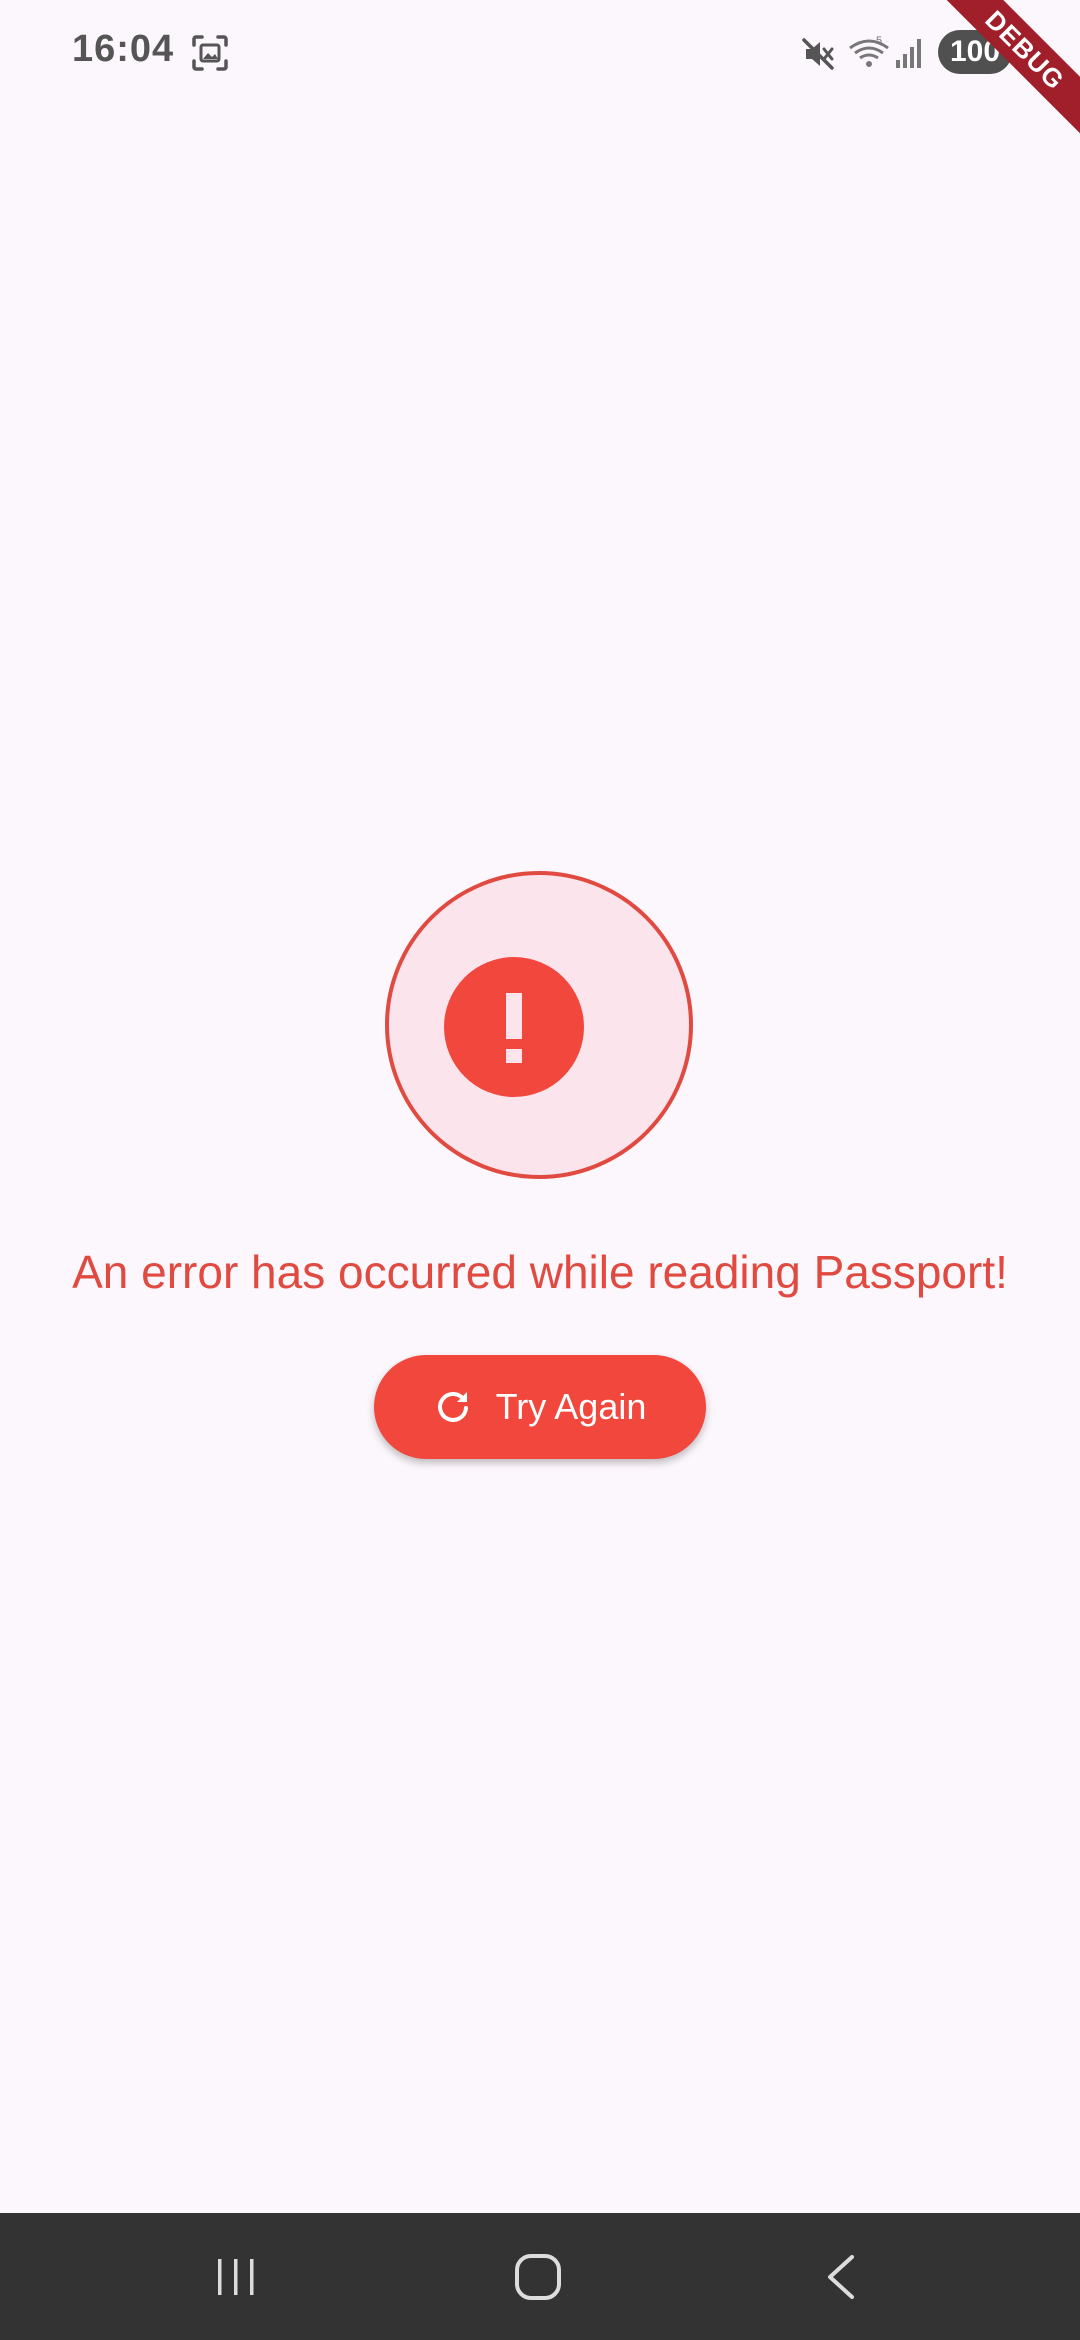 Image resolution: width=1080 pixels, height=2340 pixels. What do you see at coordinates (842, 2277) in the screenshot?
I see `back-icon` at bounding box center [842, 2277].